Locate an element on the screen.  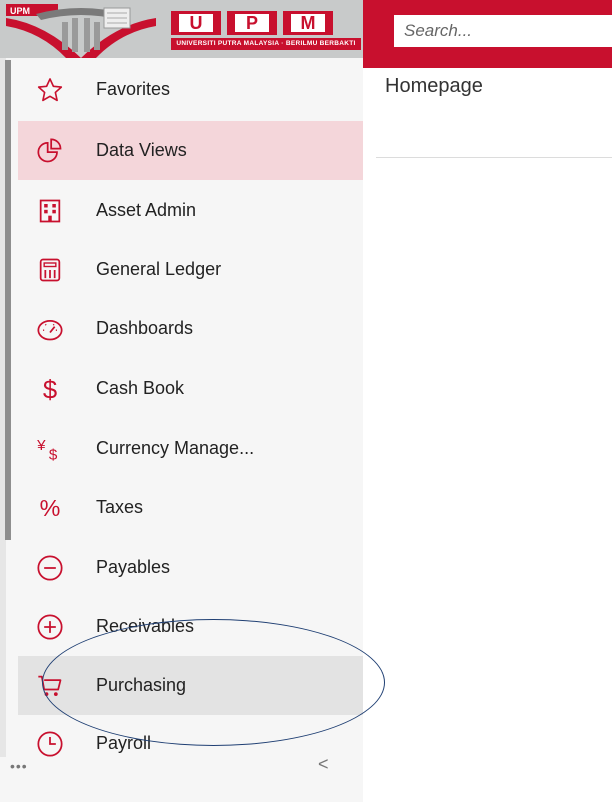
currency-icon: ¥ $ is located at coordinates (50, 449).